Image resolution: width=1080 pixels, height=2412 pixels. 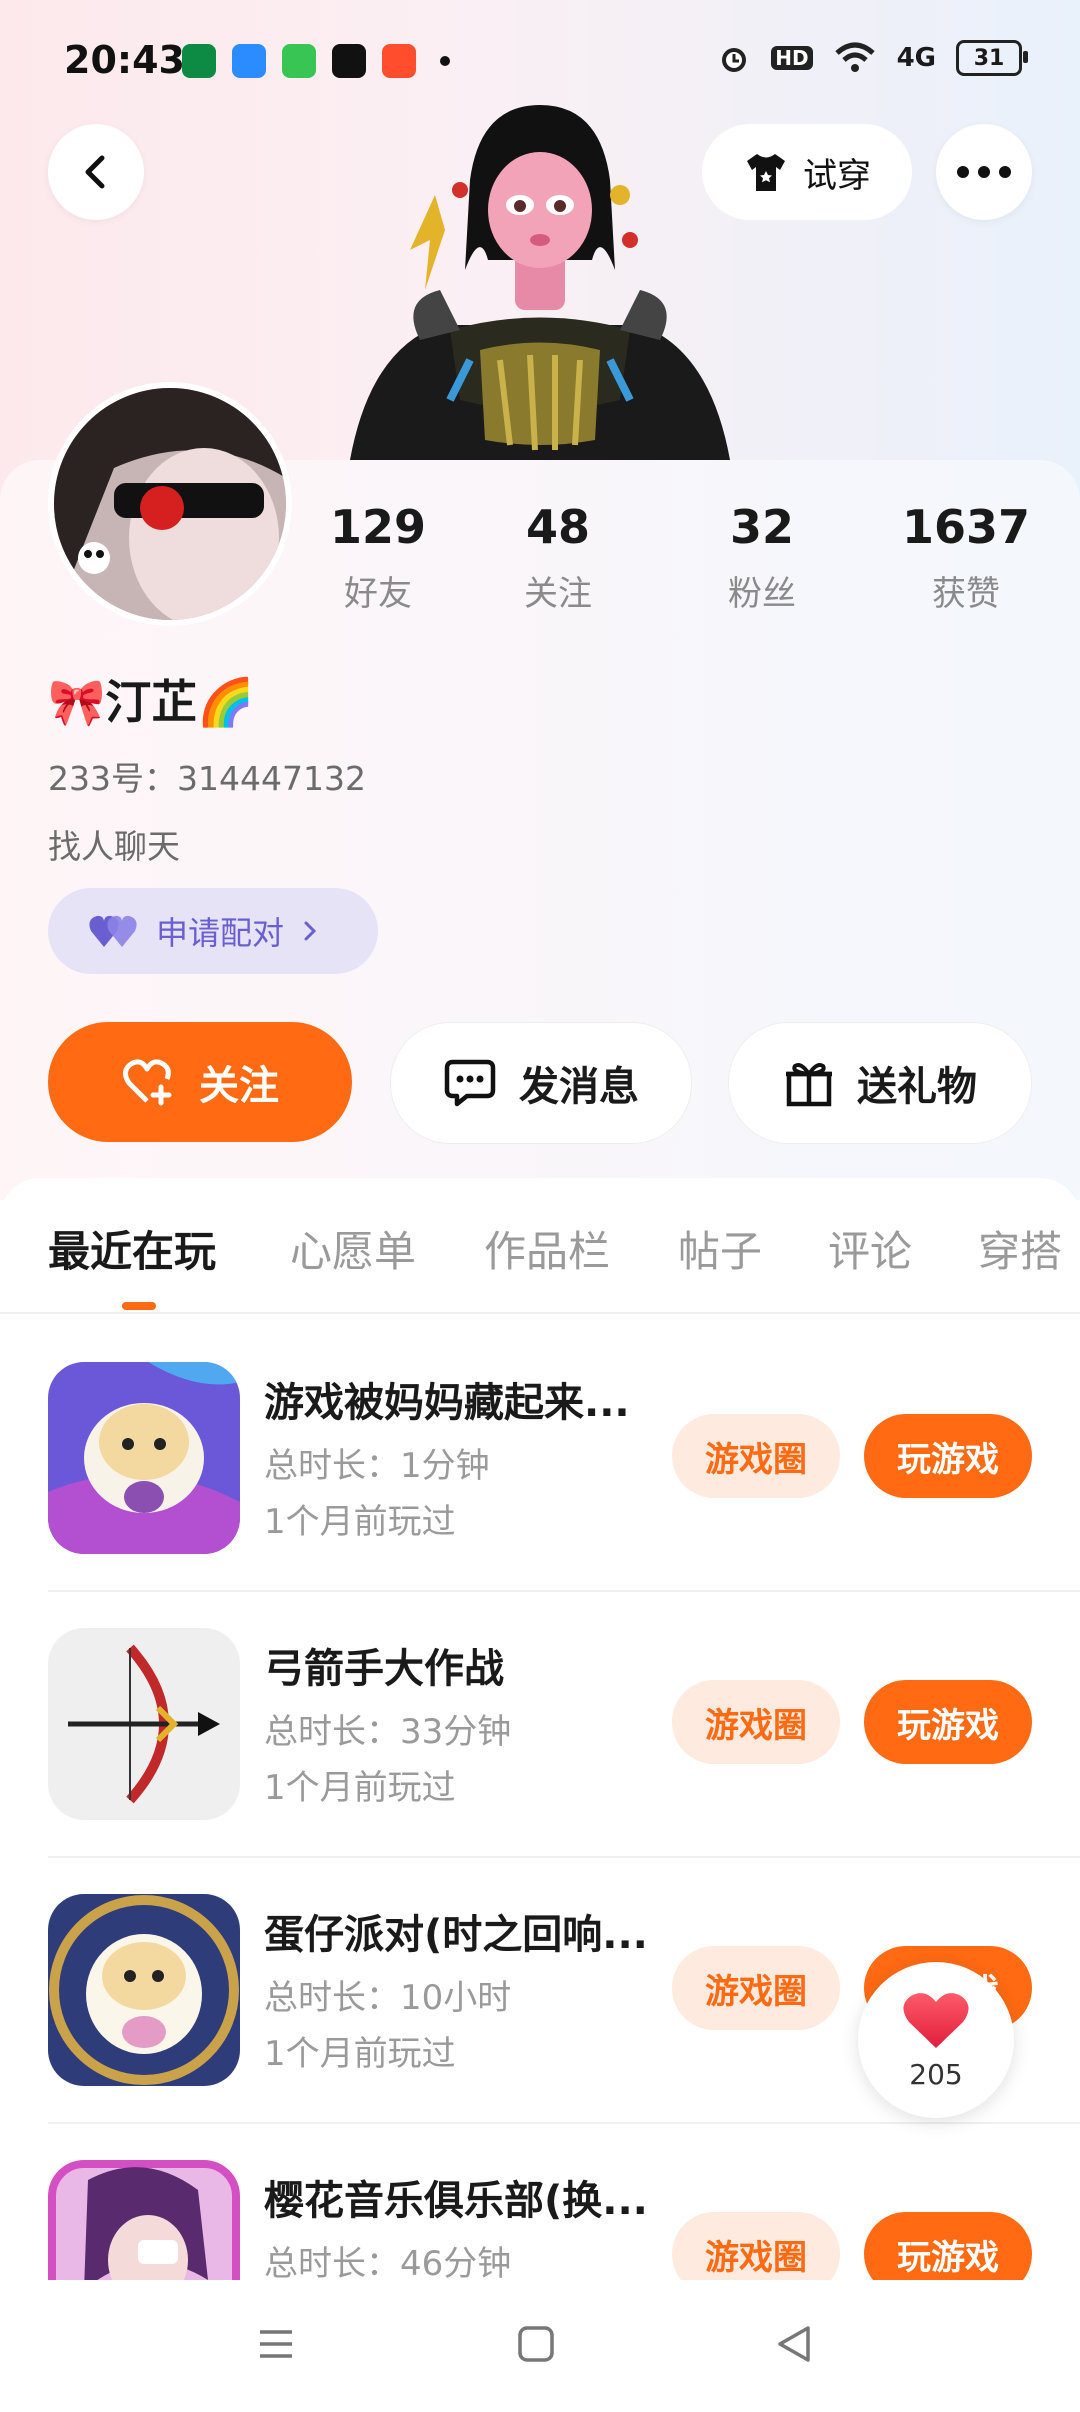 What do you see at coordinates (144, 1724) in the screenshot?
I see `game-icon-archer` at bounding box center [144, 1724].